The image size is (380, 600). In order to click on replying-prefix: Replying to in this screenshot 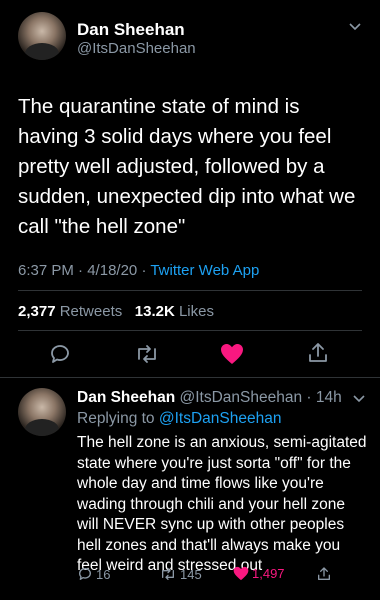, I will do `click(116, 418)`.